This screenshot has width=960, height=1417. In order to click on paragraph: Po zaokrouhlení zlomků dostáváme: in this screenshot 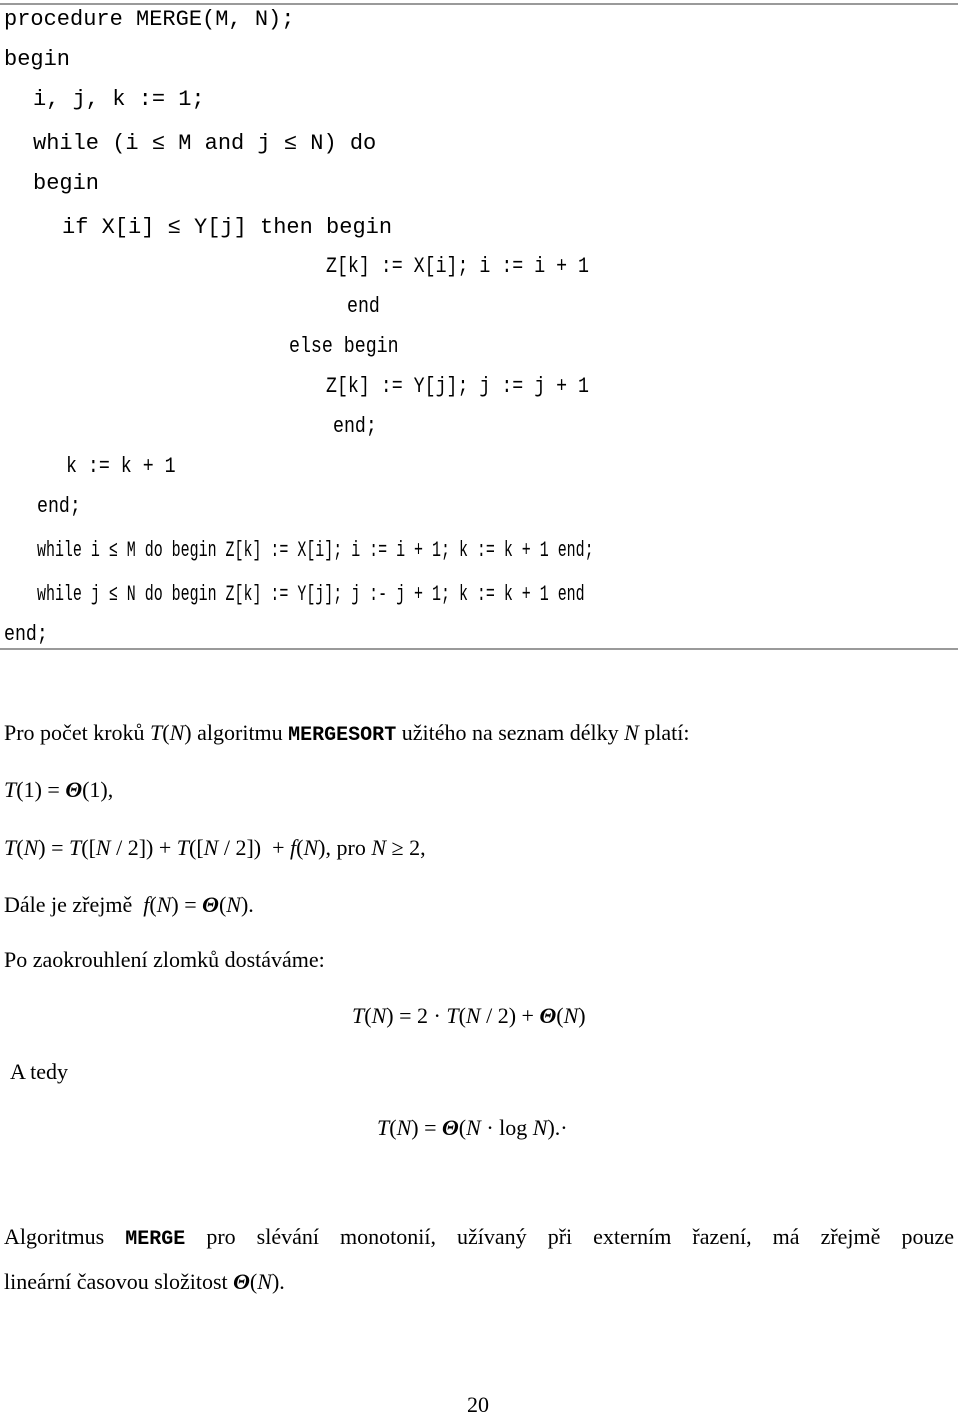, I will do `click(164, 959)`.